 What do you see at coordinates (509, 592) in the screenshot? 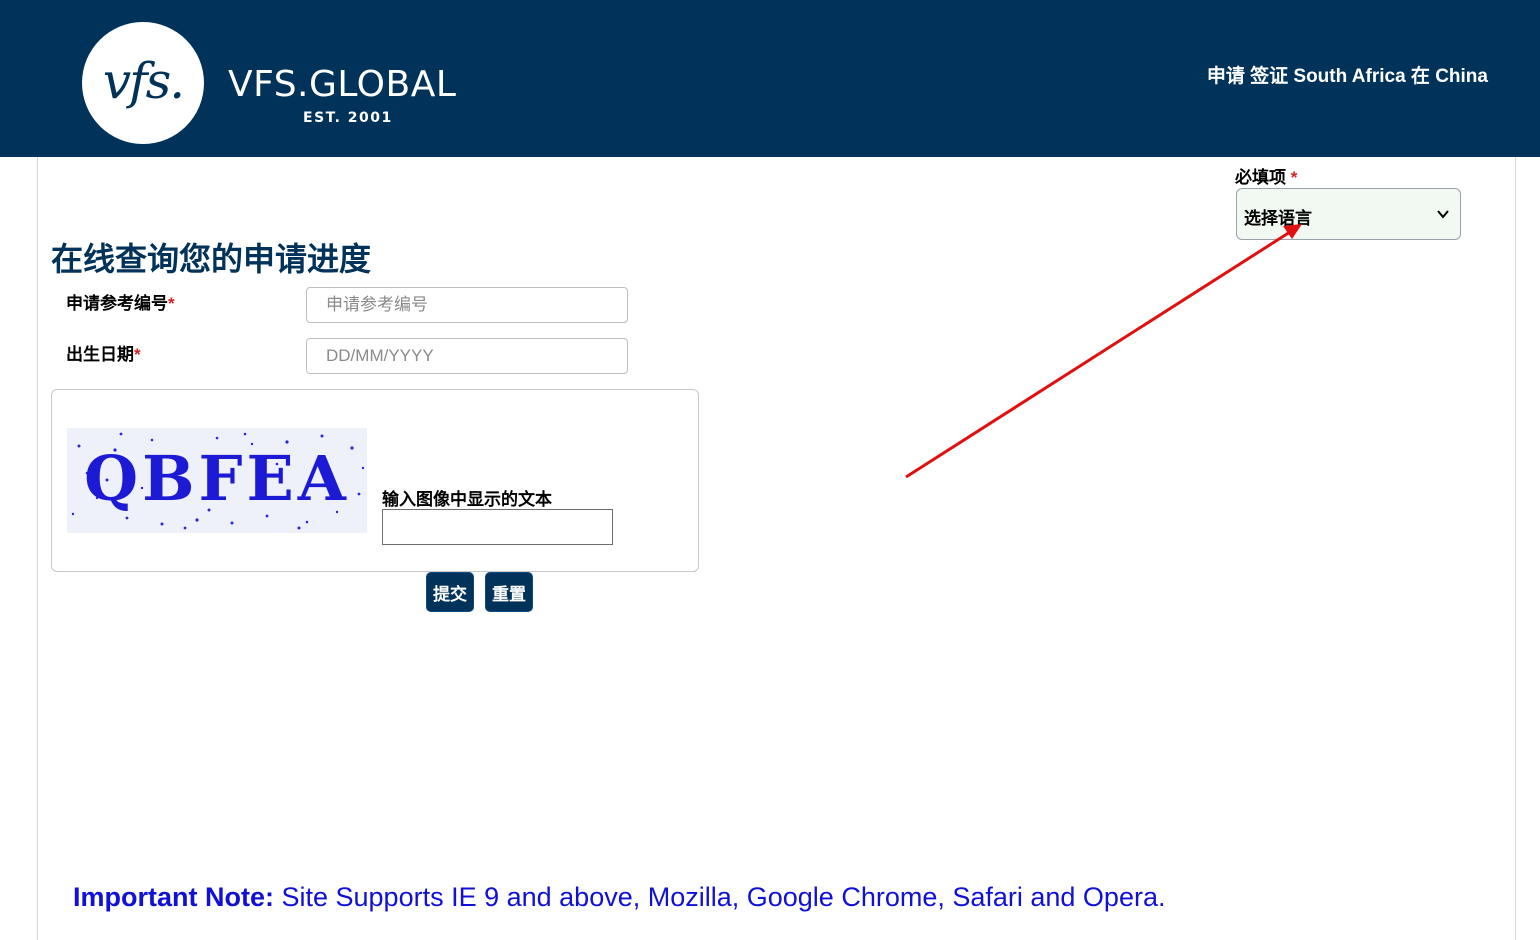
I see `reset-button: 重置` at bounding box center [509, 592].